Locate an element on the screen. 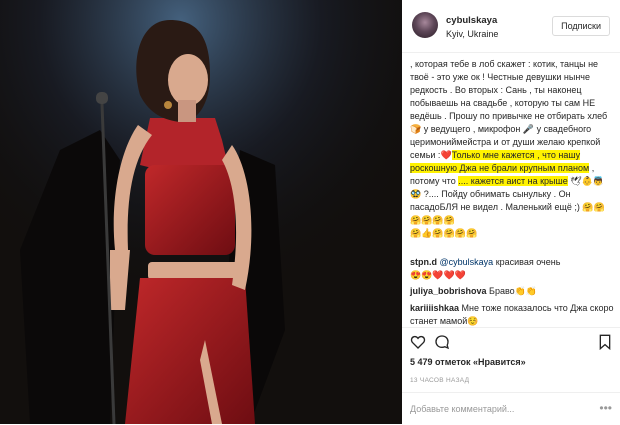 This screenshot has width=620, height=425. add-comment-row: ••• is located at coordinates (511, 408).